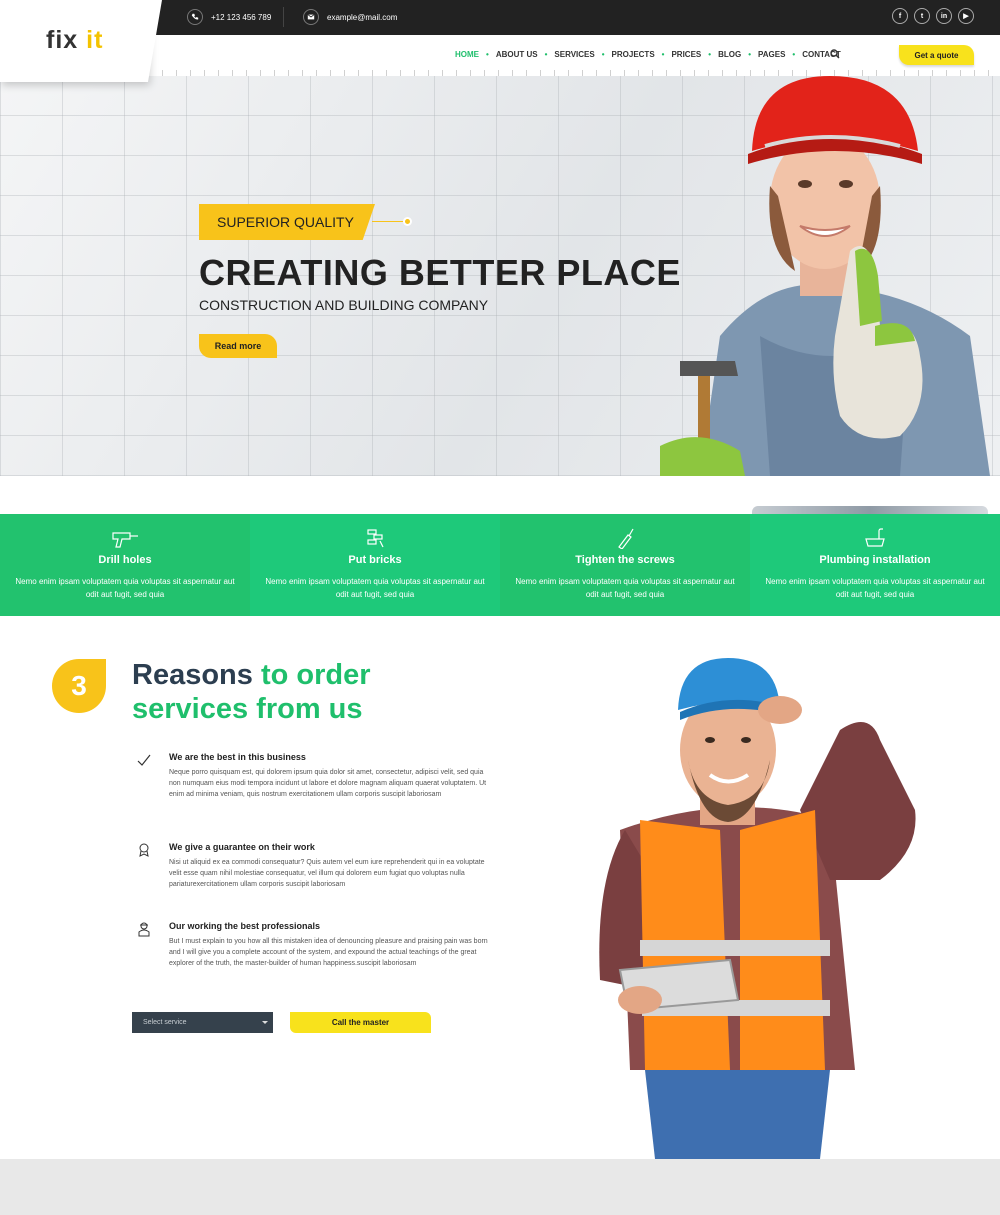 The height and width of the screenshot is (1215, 1000). I want to click on reasons-title: Reasons to order services from us, so click(251, 692).